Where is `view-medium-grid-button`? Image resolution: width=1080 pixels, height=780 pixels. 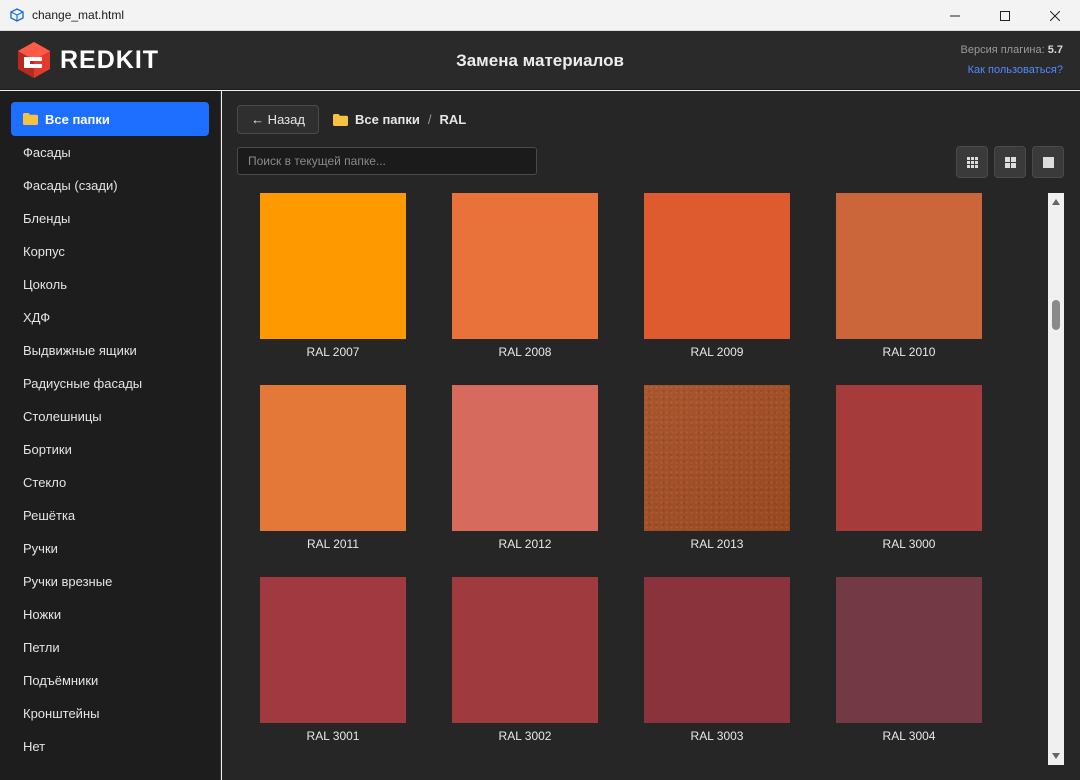
view-medium-grid-button is located at coordinates (1010, 162).